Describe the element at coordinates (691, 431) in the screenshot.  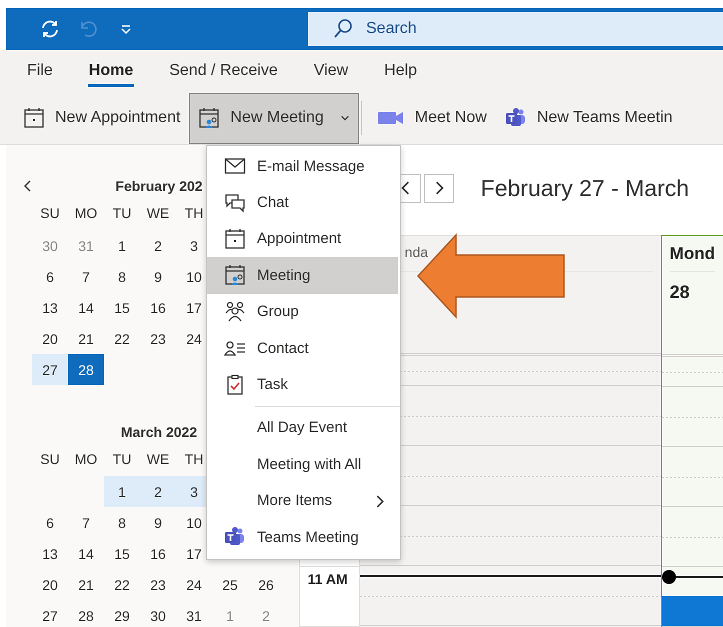
I see `day-column: Mond 28` at that location.